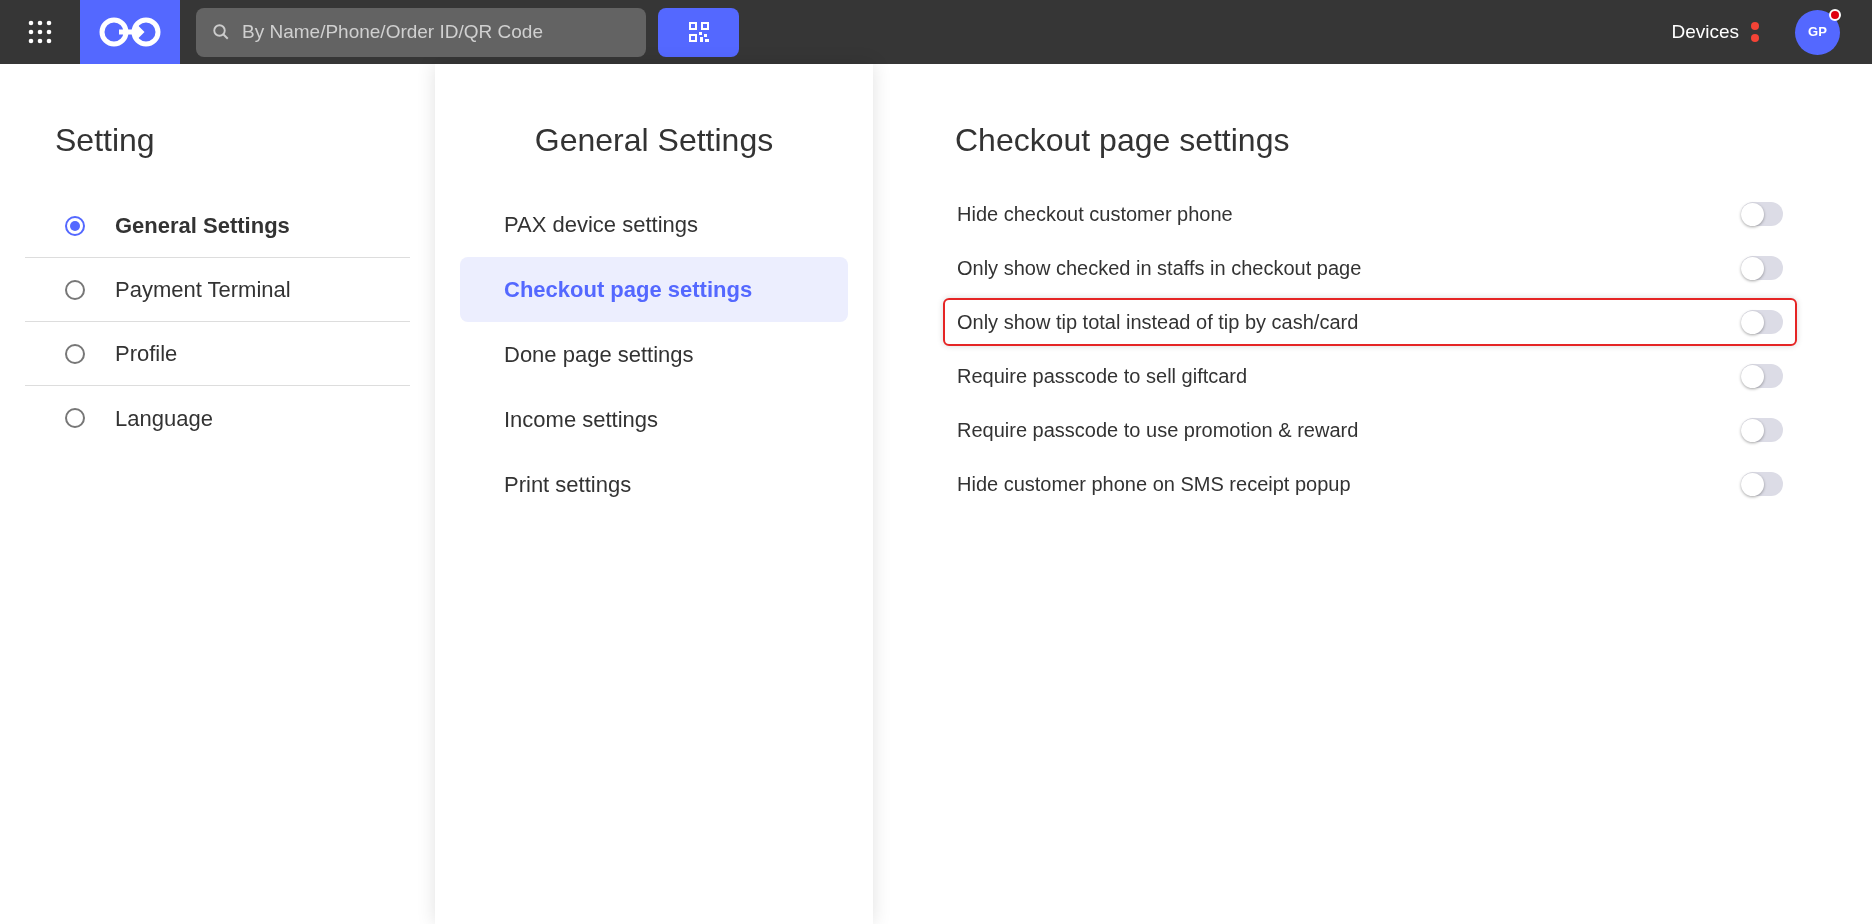 The width and height of the screenshot is (1872, 924). What do you see at coordinates (1817, 32) in the screenshot?
I see `avatar: GP` at bounding box center [1817, 32].